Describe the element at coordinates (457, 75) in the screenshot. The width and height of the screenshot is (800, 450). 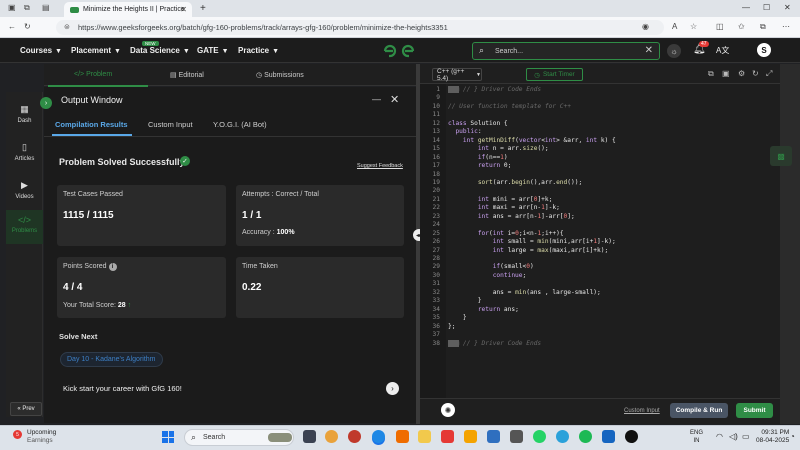
I see `language-select: C++ (g++ 5.4) ▼` at that location.